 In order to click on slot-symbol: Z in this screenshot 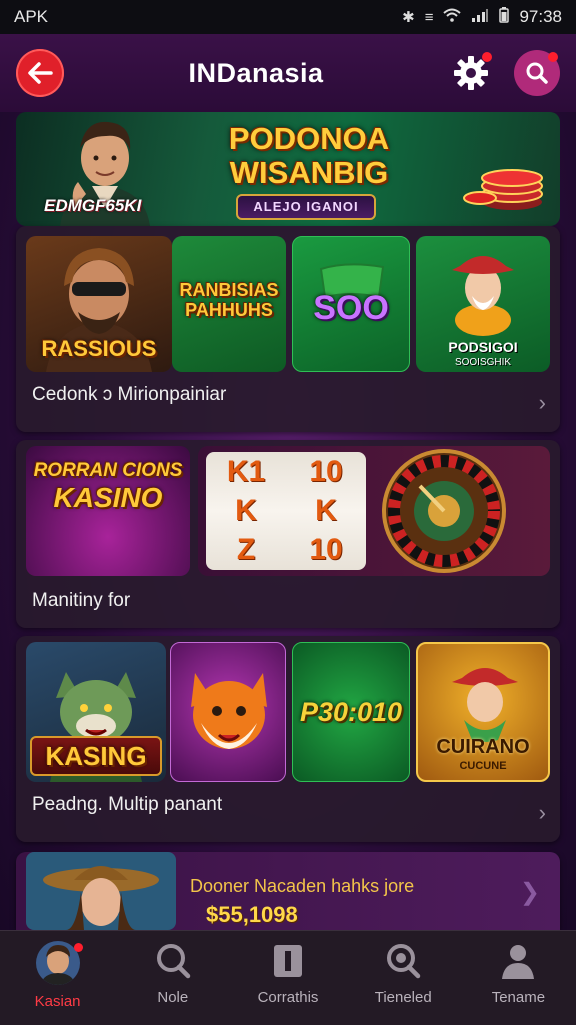, I will do `click(246, 550)`.